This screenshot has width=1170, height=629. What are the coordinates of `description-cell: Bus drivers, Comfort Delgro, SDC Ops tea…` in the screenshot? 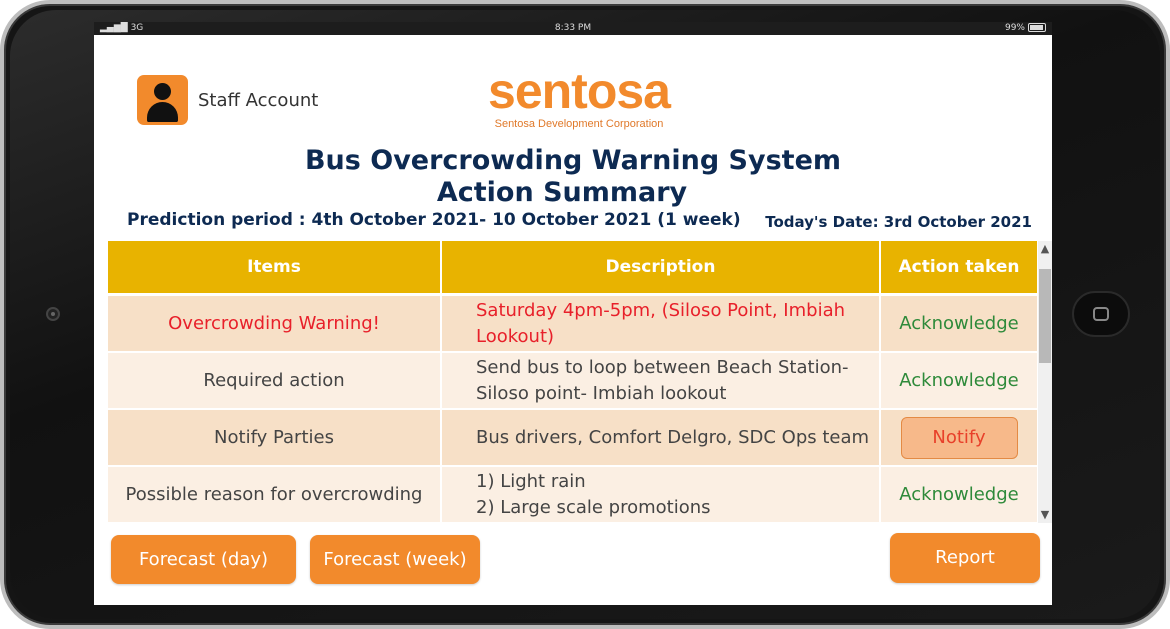 It's located at (661, 438).